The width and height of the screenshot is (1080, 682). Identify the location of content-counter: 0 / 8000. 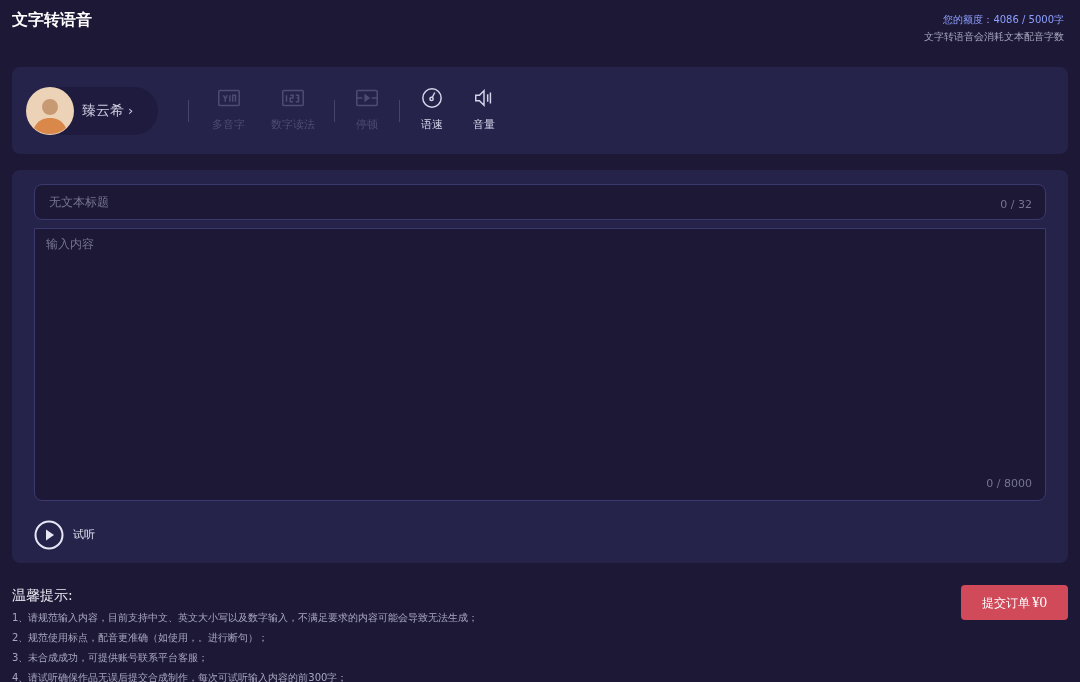
(1009, 483).